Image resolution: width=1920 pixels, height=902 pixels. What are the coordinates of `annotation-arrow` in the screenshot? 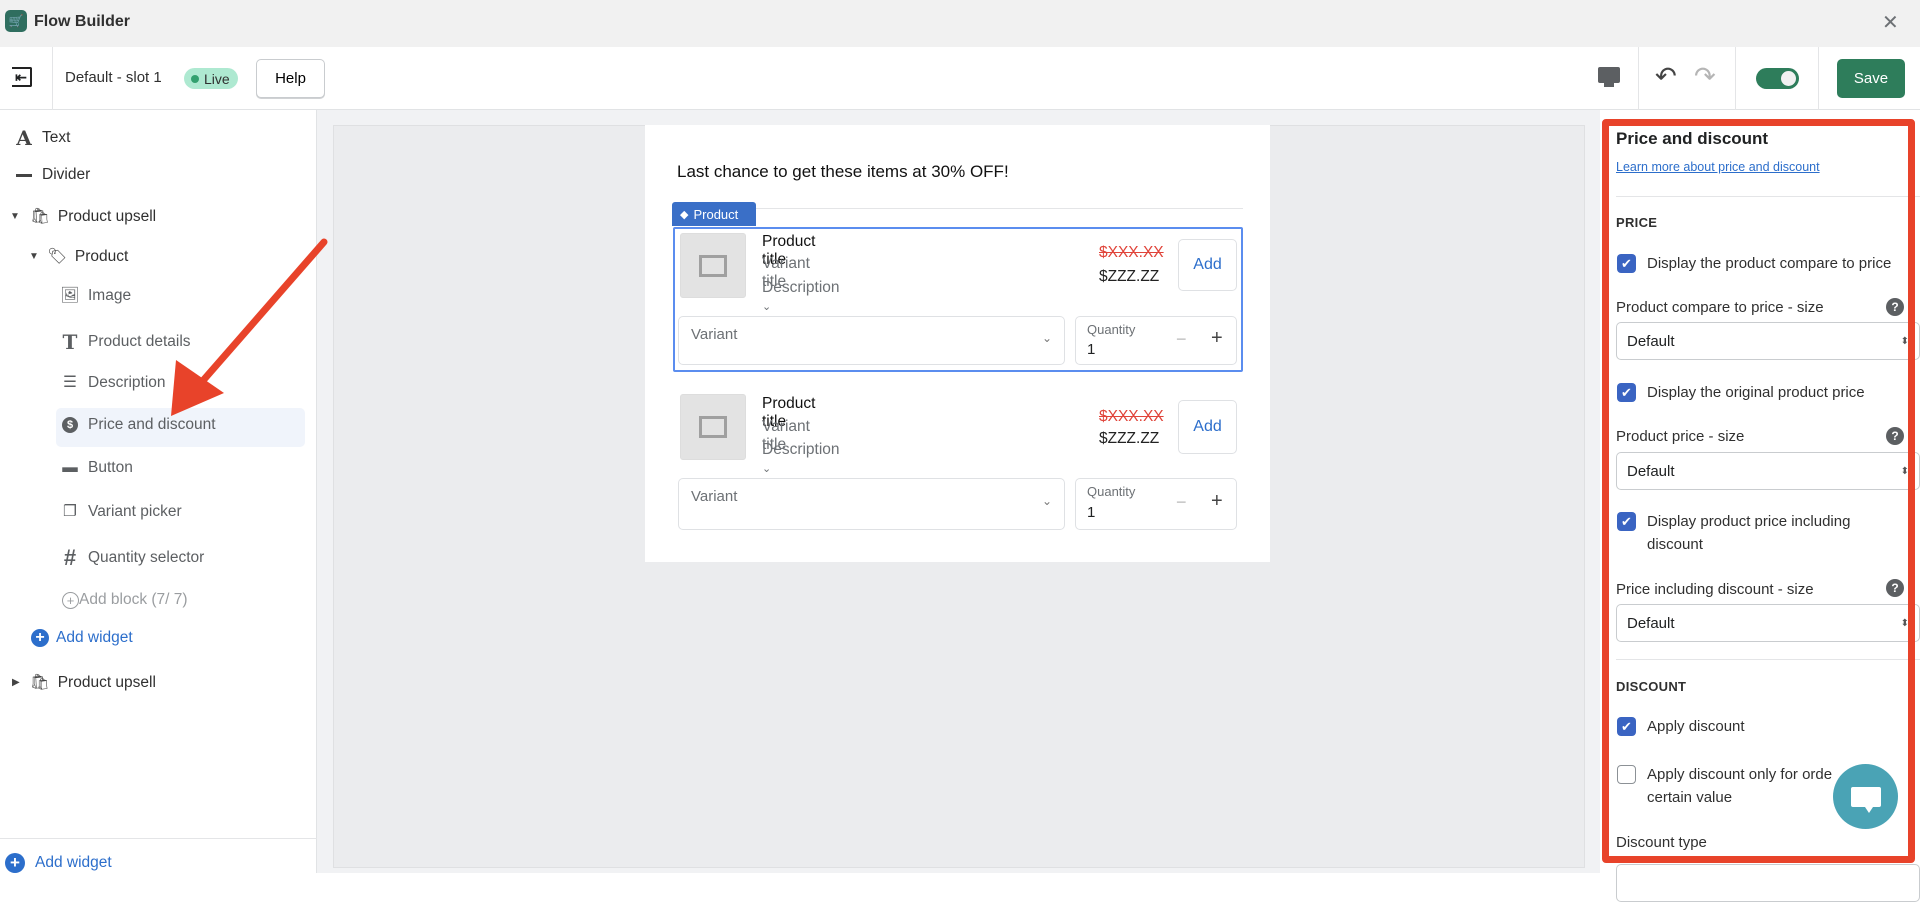 It's located at (249, 327).